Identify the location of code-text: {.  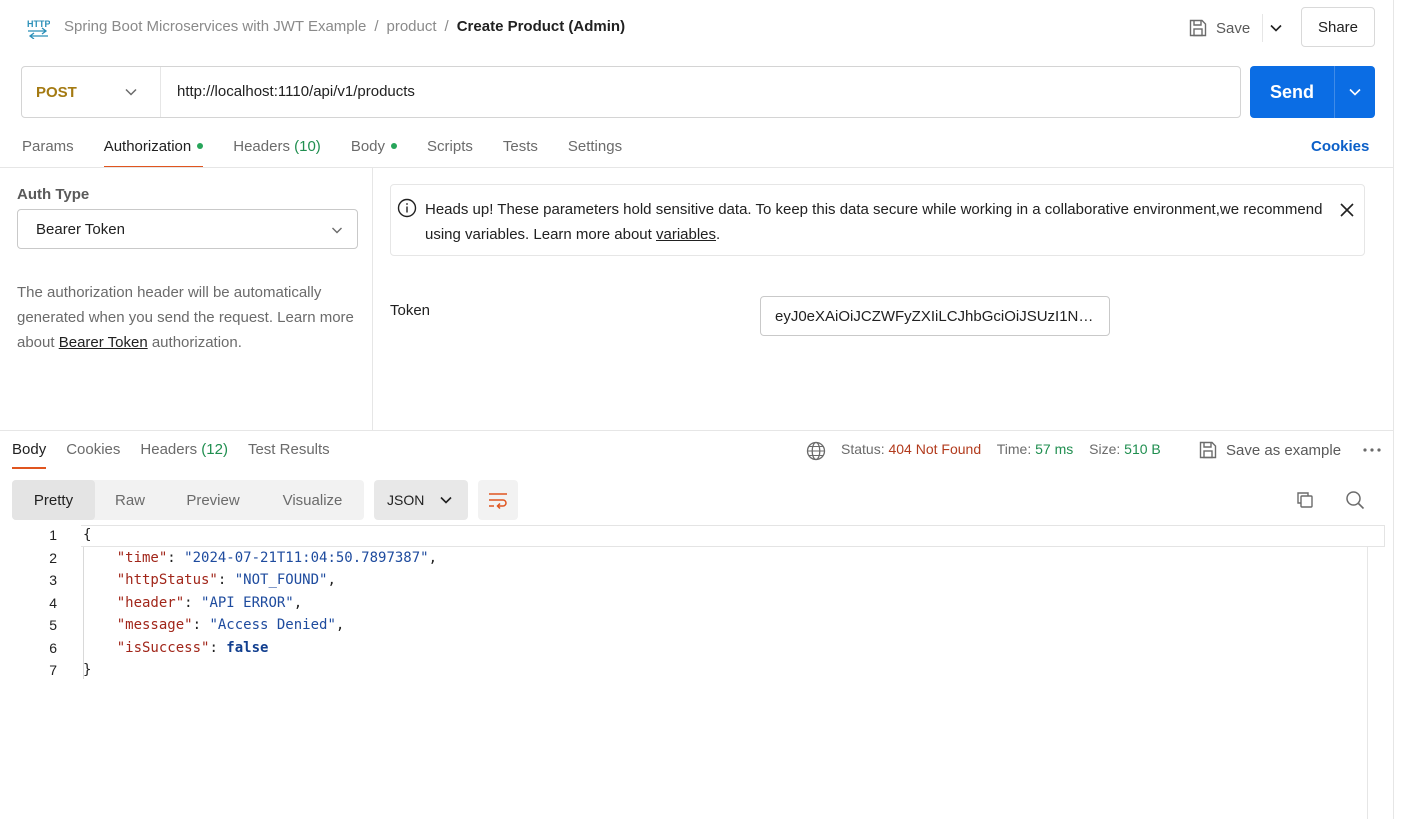
(87, 535).